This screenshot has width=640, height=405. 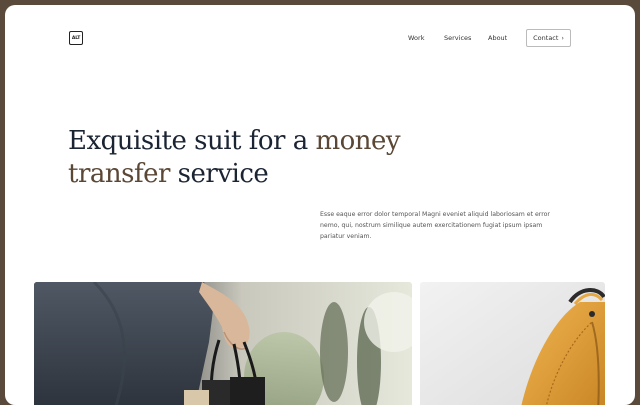 What do you see at coordinates (457, 38) in the screenshot?
I see `nav-services-link: Services` at bounding box center [457, 38].